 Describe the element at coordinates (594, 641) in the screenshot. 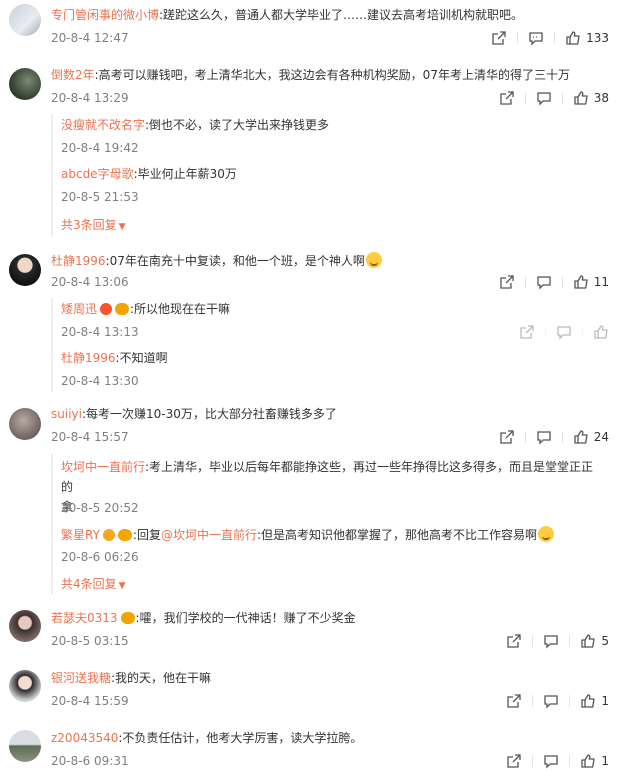

I see `like-button: 5` at that location.